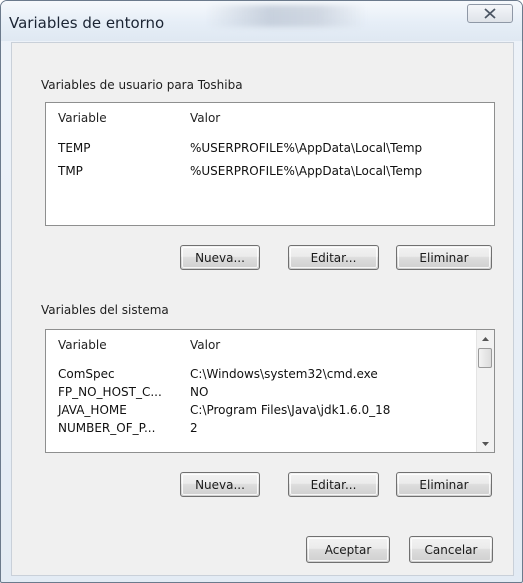 The image size is (523, 583). Describe the element at coordinates (194, 428) in the screenshot. I see `variable-value: 2` at that location.